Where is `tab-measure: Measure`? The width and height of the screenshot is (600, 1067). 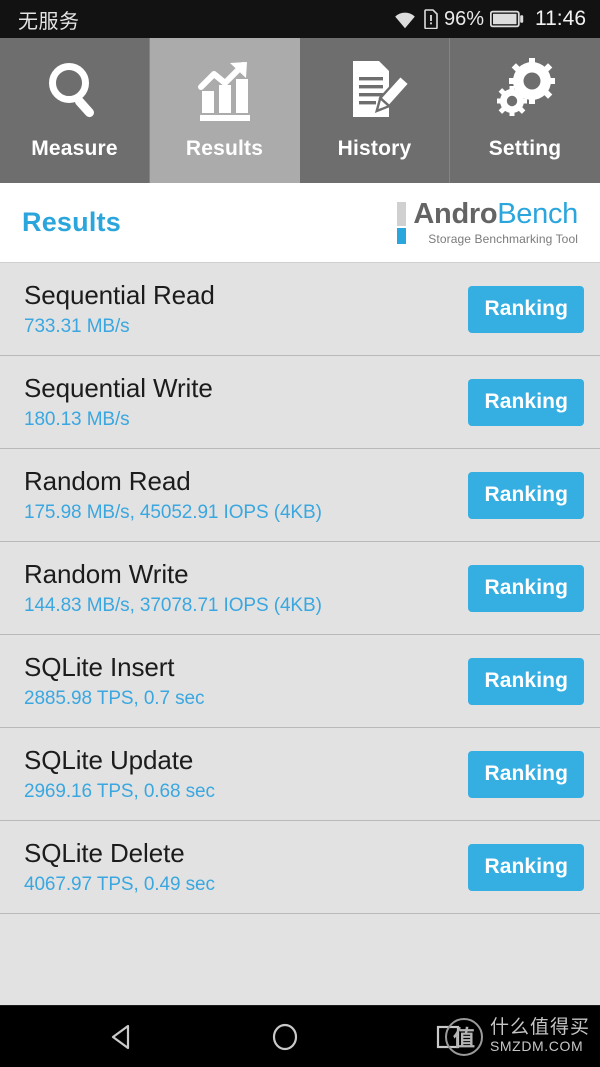 tab-measure: Measure is located at coordinates (75, 110).